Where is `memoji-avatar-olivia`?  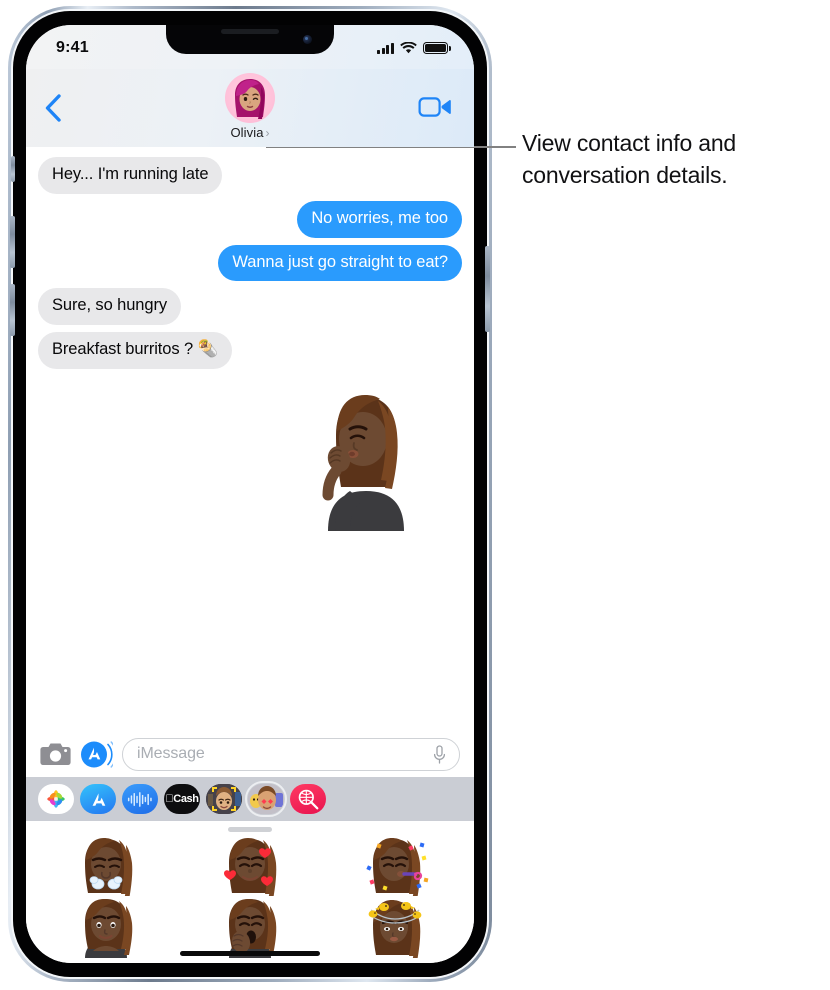
memoji-avatar-olivia is located at coordinates (250, 98).